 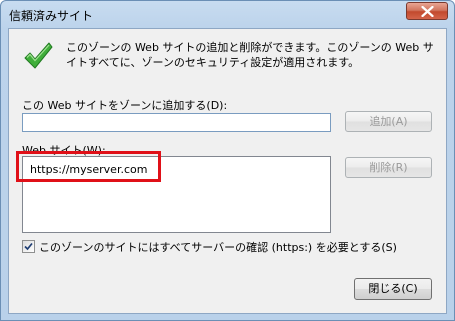 What do you see at coordinates (88, 166) in the screenshot?
I see `highlight-annotation` at bounding box center [88, 166].